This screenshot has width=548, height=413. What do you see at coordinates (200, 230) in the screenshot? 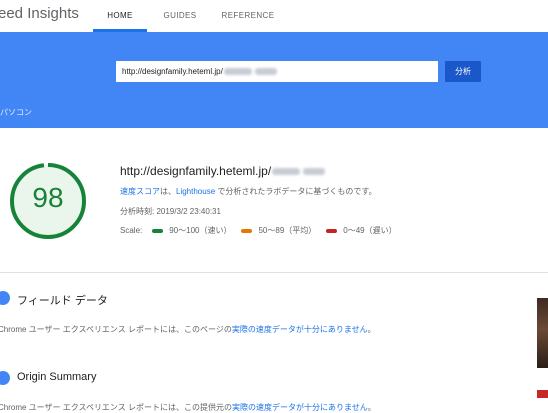
I see `scale-fast-text: 90〜100（速い）` at bounding box center [200, 230].